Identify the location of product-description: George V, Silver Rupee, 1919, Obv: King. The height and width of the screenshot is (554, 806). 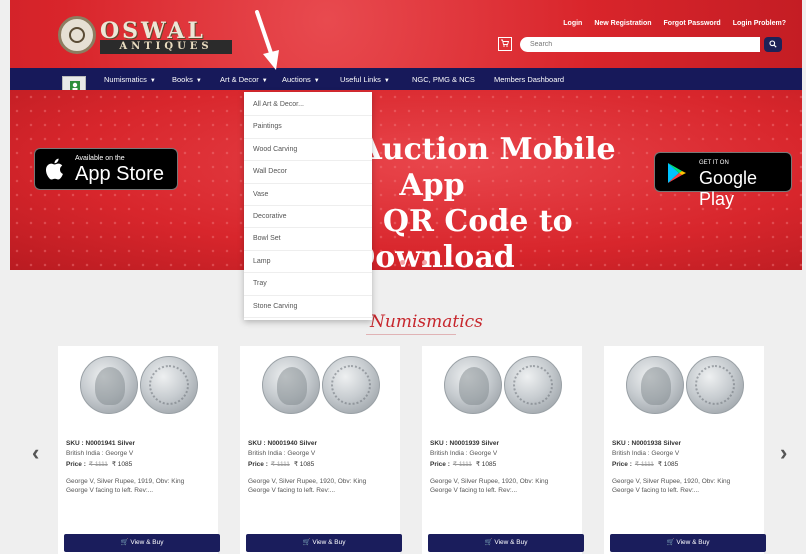
(125, 481).